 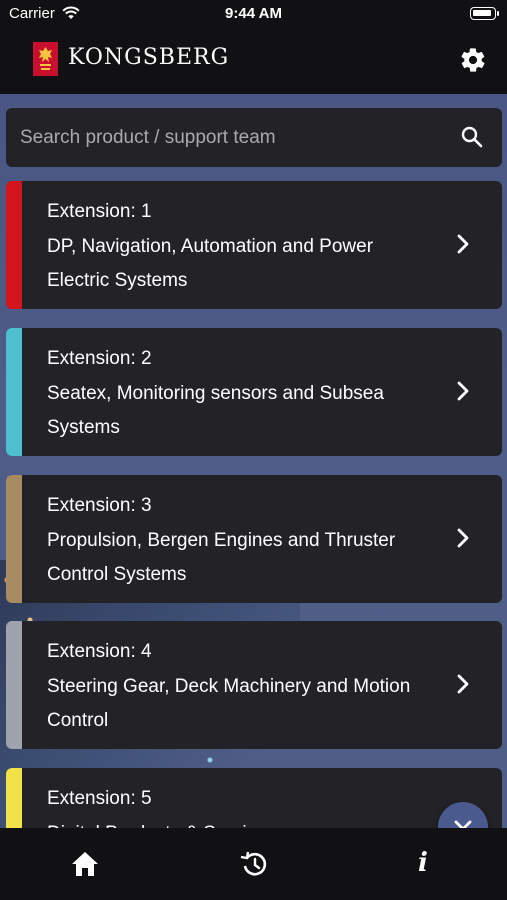 I want to click on tab-home, so click(x=86, y=865).